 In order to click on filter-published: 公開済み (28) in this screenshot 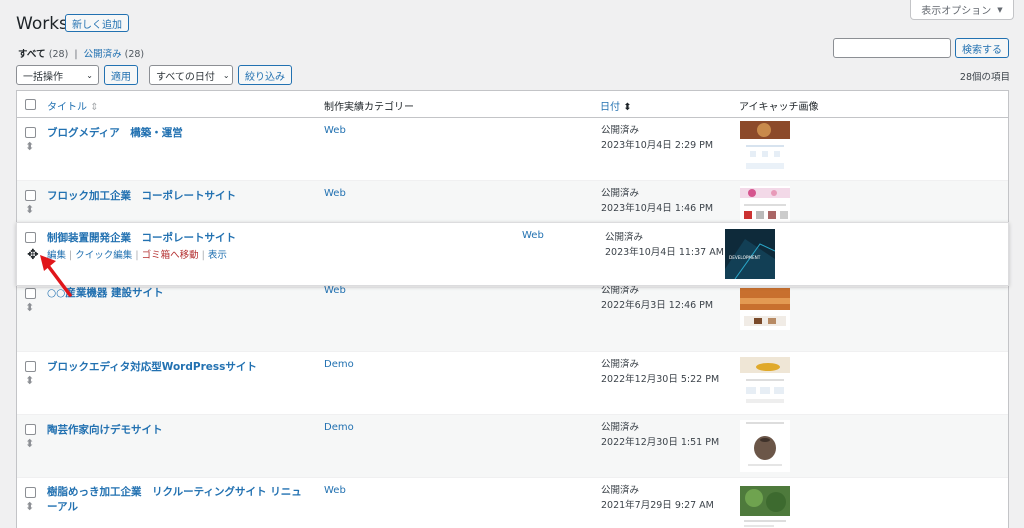, I will do `click(114, 54)`.